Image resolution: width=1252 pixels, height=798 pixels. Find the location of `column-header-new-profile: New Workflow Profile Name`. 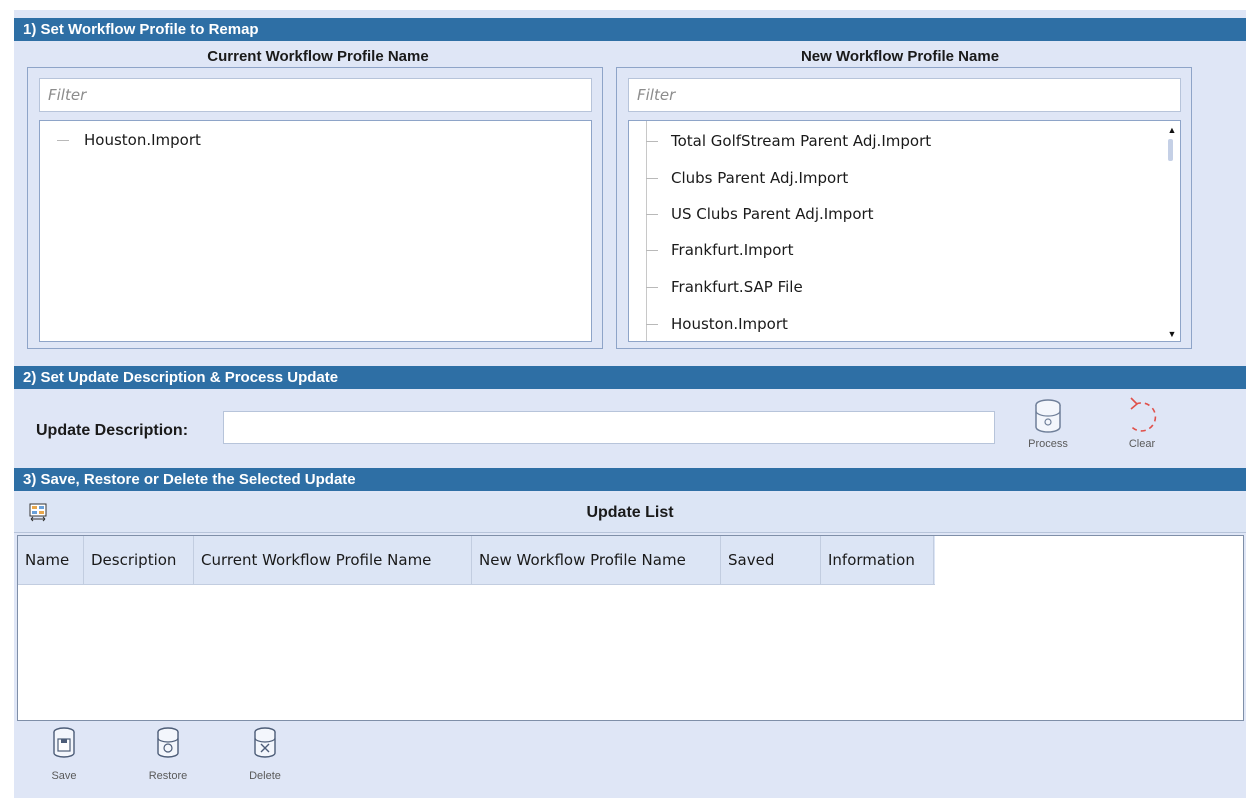

column-header-new-profile: New Workflow Profile Name is located at coordinates (596, 560).